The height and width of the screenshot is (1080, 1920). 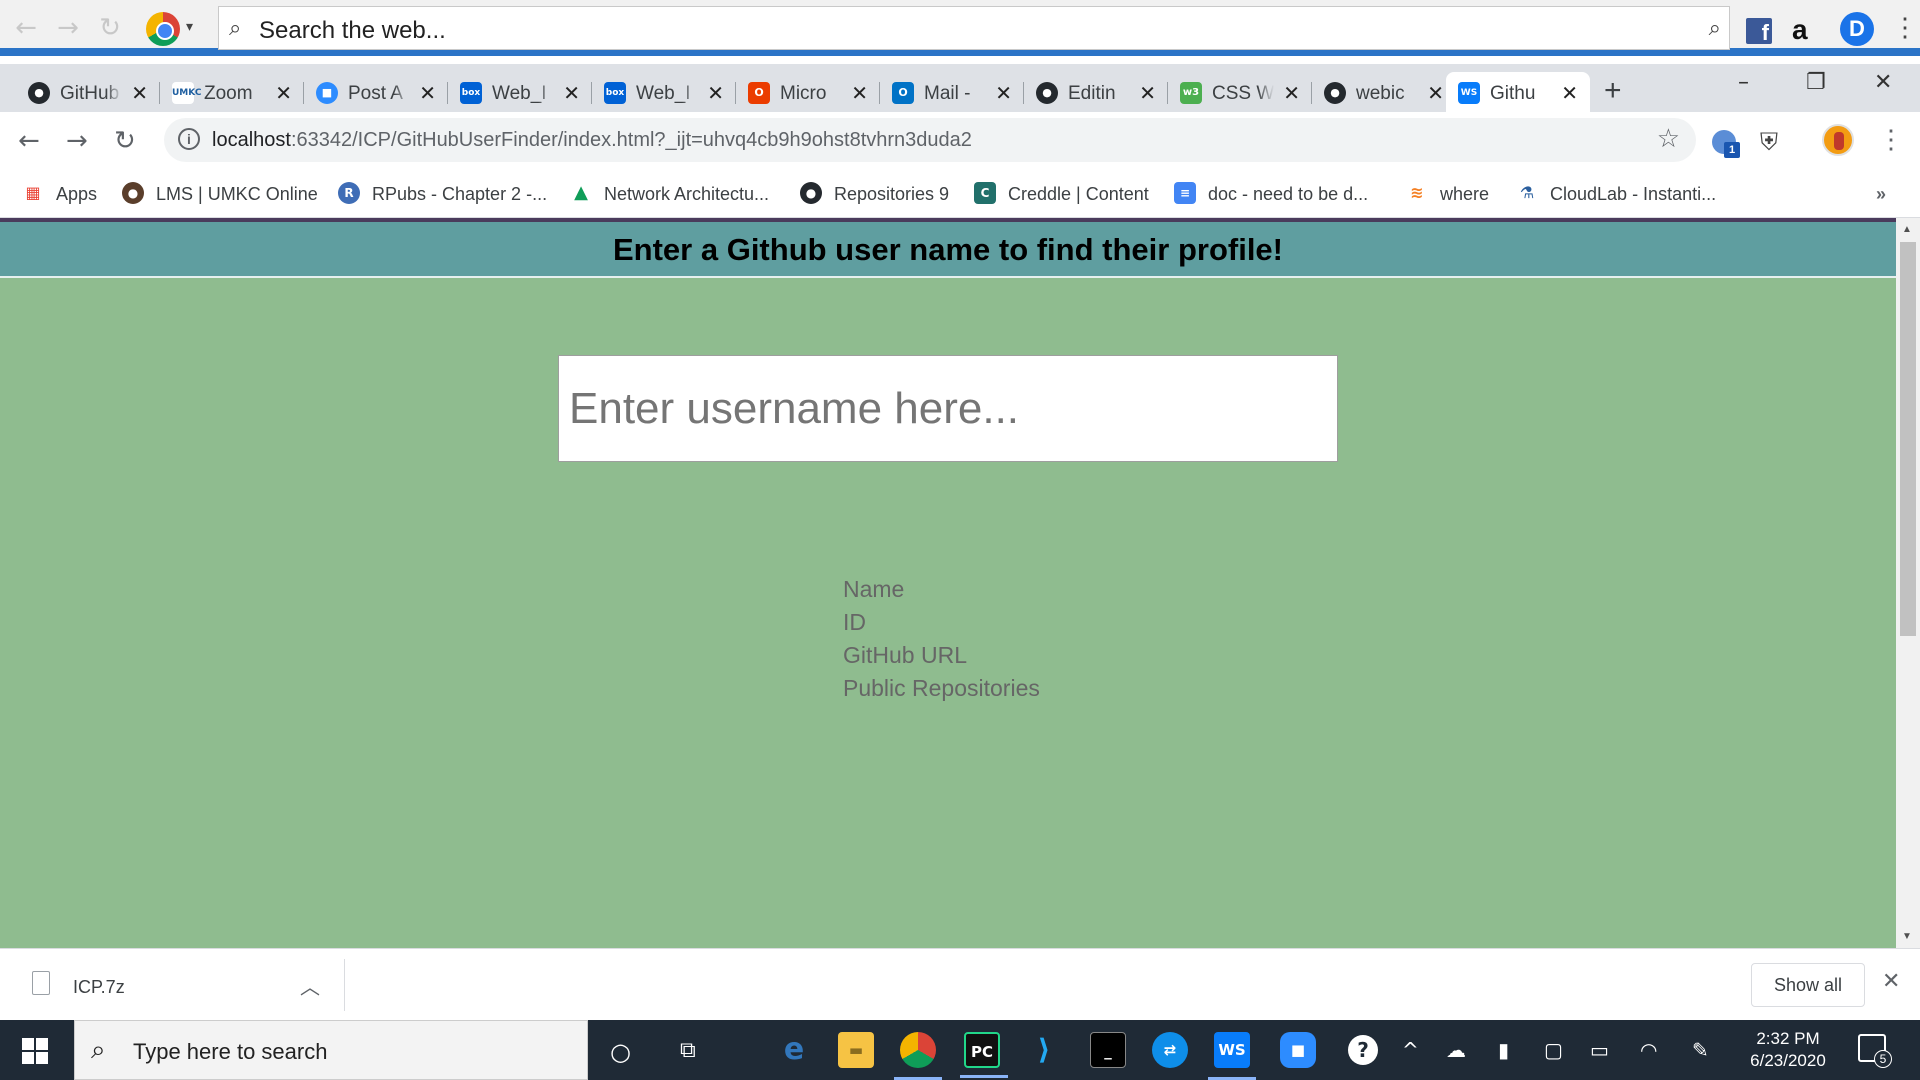 I want to click on download-file-name: ICP.7z, so click(x=99, y=987).